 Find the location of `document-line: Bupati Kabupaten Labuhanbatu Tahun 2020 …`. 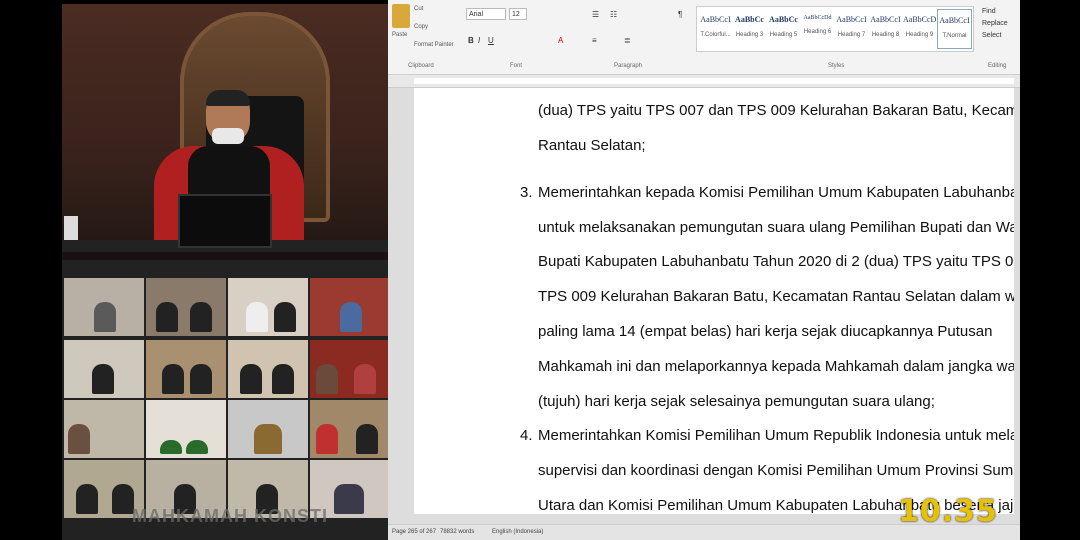

document-line: Bupati Kabupaten Labuhanbatu Tahun 2020 … is located at coordinates (776, 261).